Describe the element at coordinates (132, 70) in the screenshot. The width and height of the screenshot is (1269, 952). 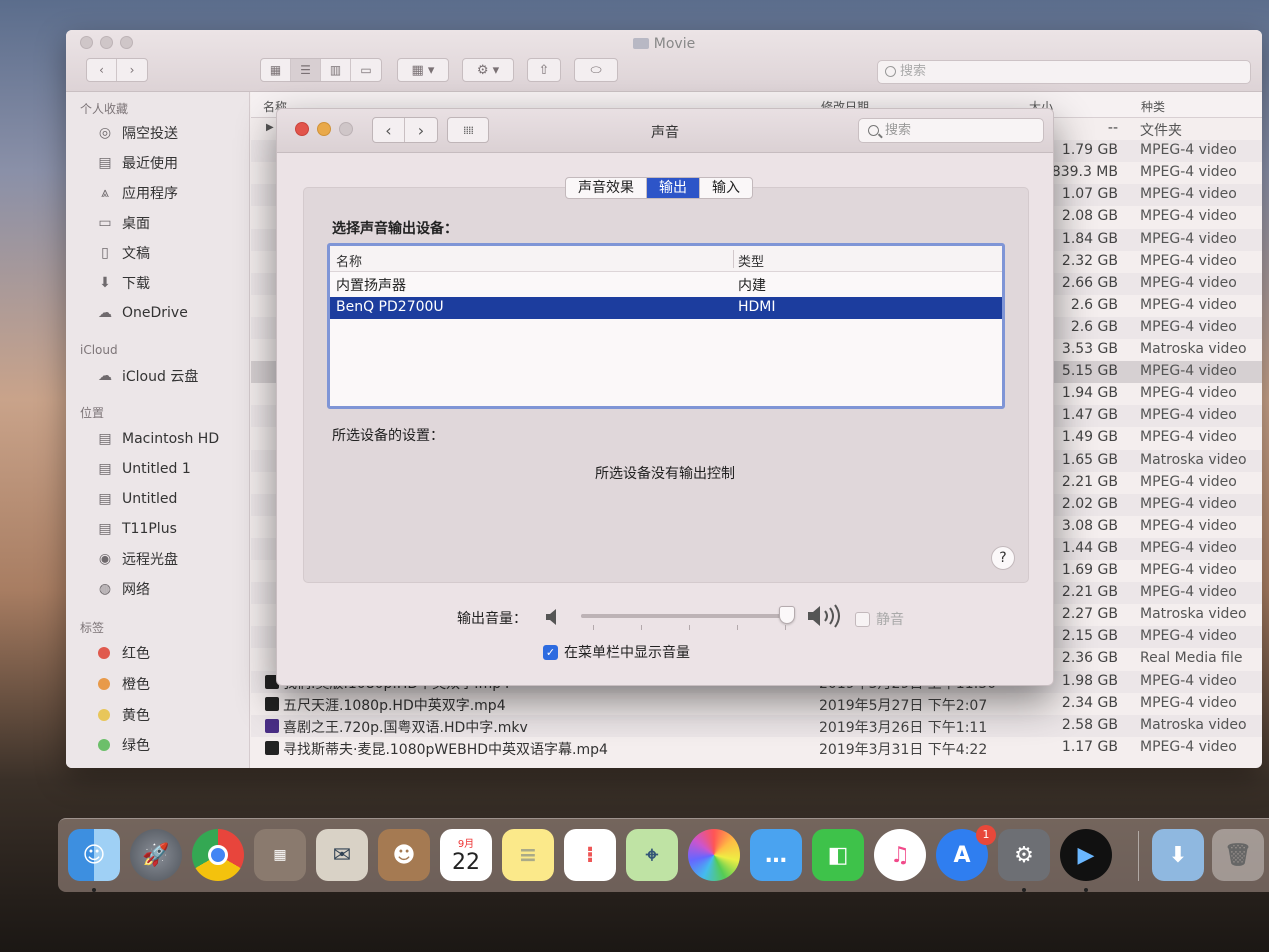
I see `forward-button: ›` at that location.